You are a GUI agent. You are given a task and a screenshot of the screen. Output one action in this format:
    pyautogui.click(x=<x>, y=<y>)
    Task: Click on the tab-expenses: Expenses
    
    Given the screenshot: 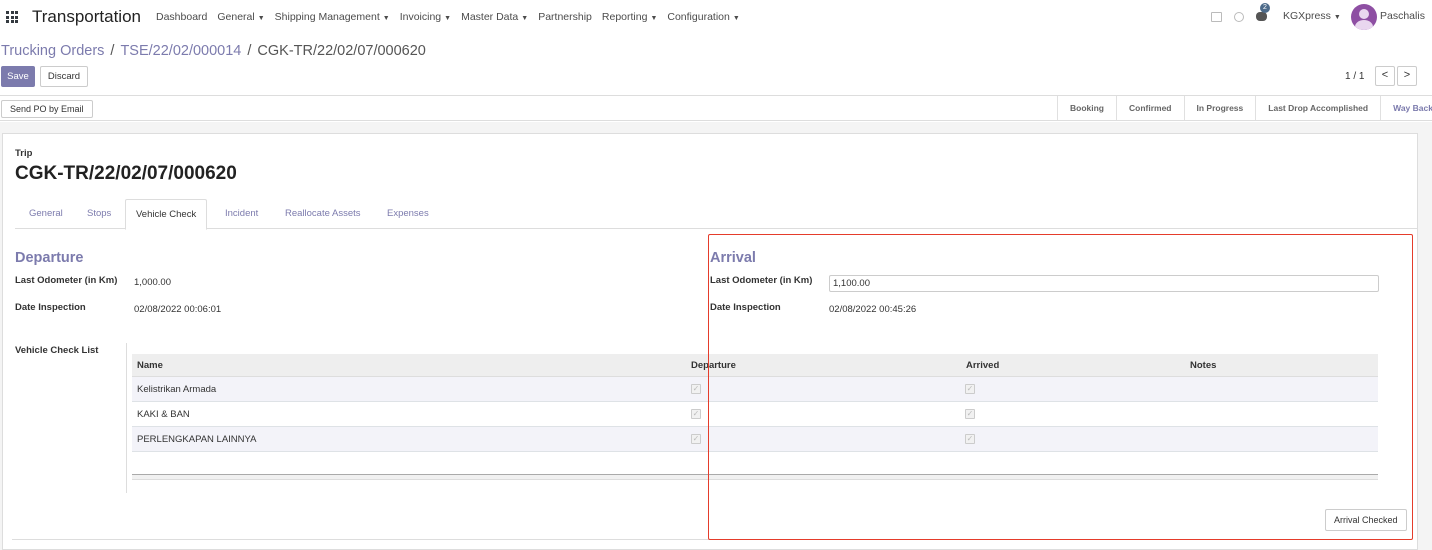 What is the action you would take?
    pyautogui.click(x=408, y=214)
    